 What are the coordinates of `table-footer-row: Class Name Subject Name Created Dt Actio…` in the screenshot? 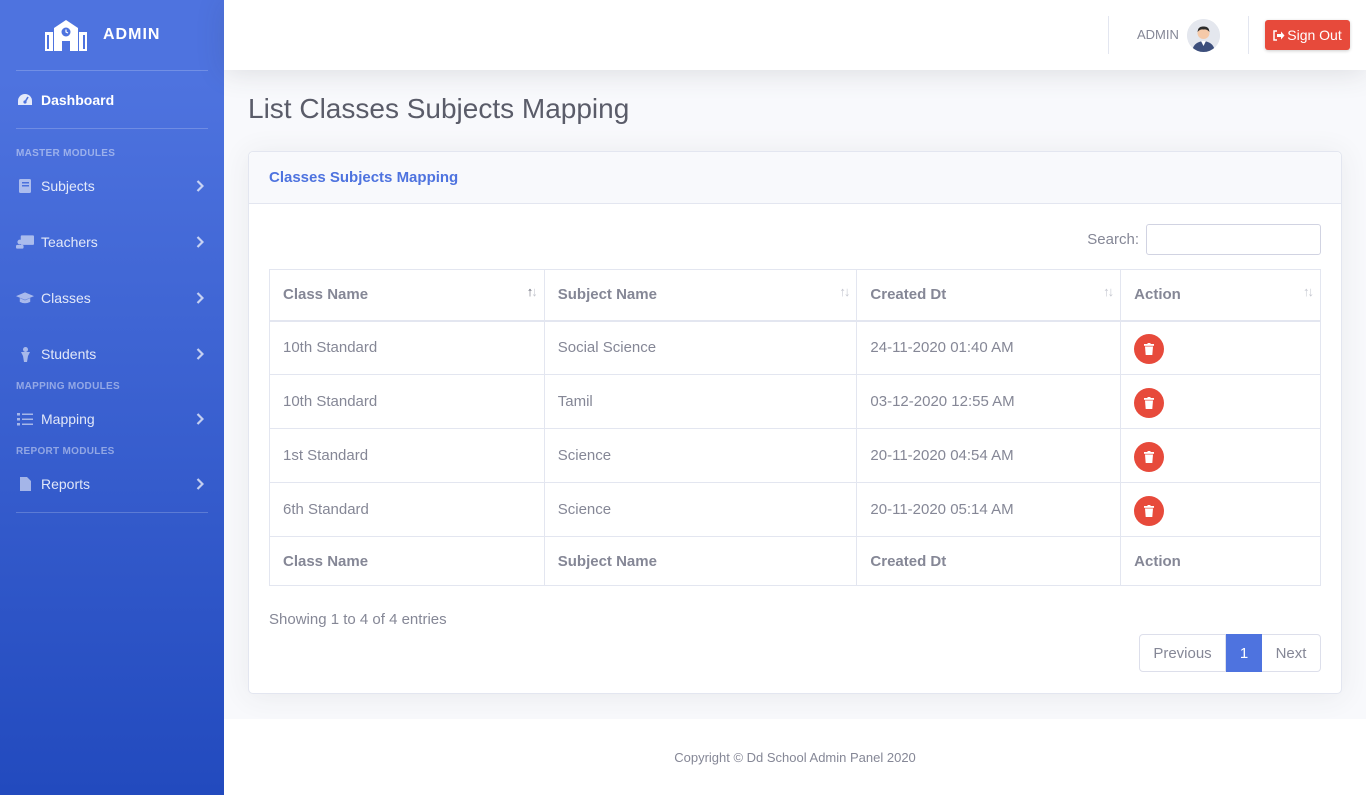 It's located at (795, 561).